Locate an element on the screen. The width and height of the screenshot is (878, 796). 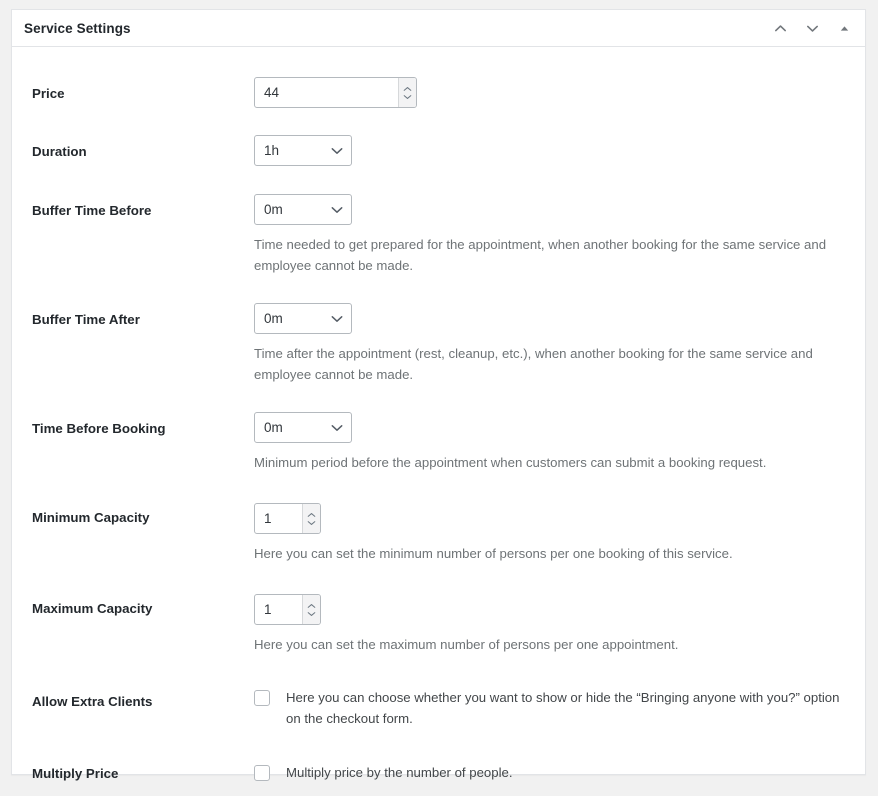
minimum-capacity-input-wrapper is located at coordinates (287, 518).